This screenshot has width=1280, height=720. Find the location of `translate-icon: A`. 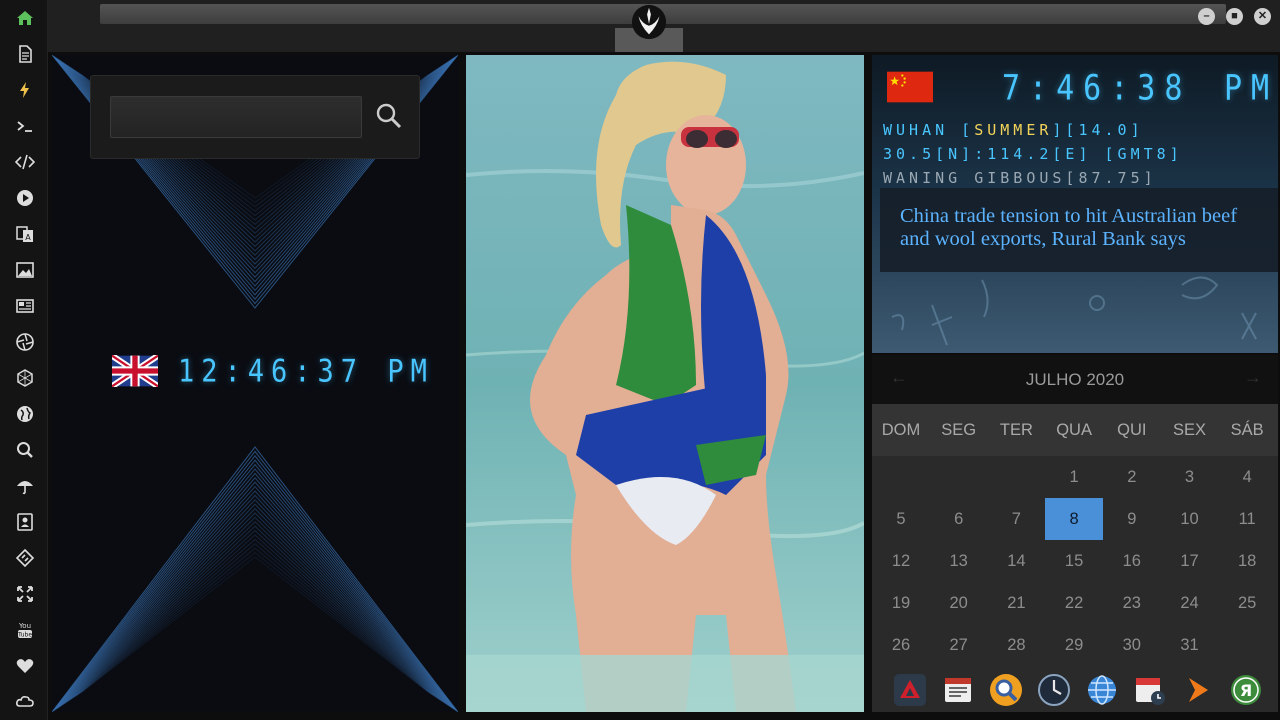

translate-icon: A is located at coordinates (25, 234).